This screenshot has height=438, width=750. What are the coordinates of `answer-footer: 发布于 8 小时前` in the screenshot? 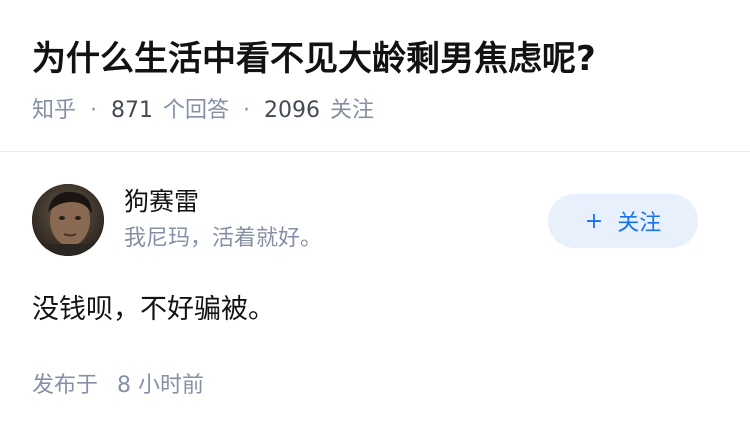 It's located at (118, 386).